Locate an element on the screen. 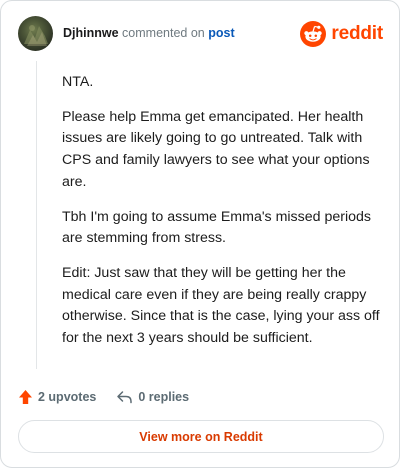 The image size is (400, 468). comment-header: Djhinnwe commented on post reddit is located at coordinates (200, 34).